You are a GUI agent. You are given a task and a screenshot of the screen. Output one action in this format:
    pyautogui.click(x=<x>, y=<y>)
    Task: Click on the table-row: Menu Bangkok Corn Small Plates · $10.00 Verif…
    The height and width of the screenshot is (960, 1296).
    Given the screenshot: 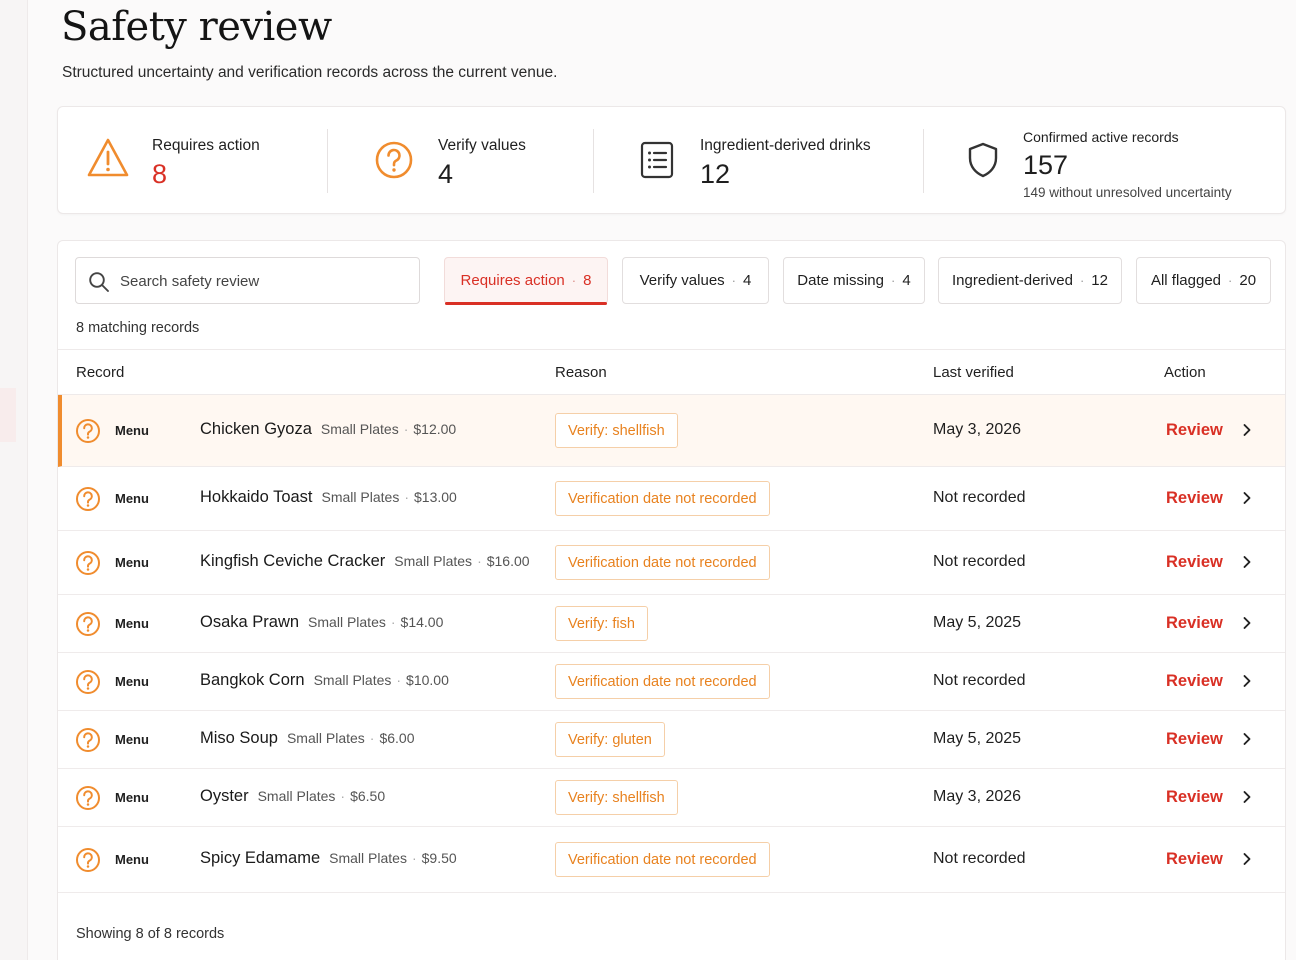 What is the action you would take?
    pyautogui.click(x=671, y=682)
    